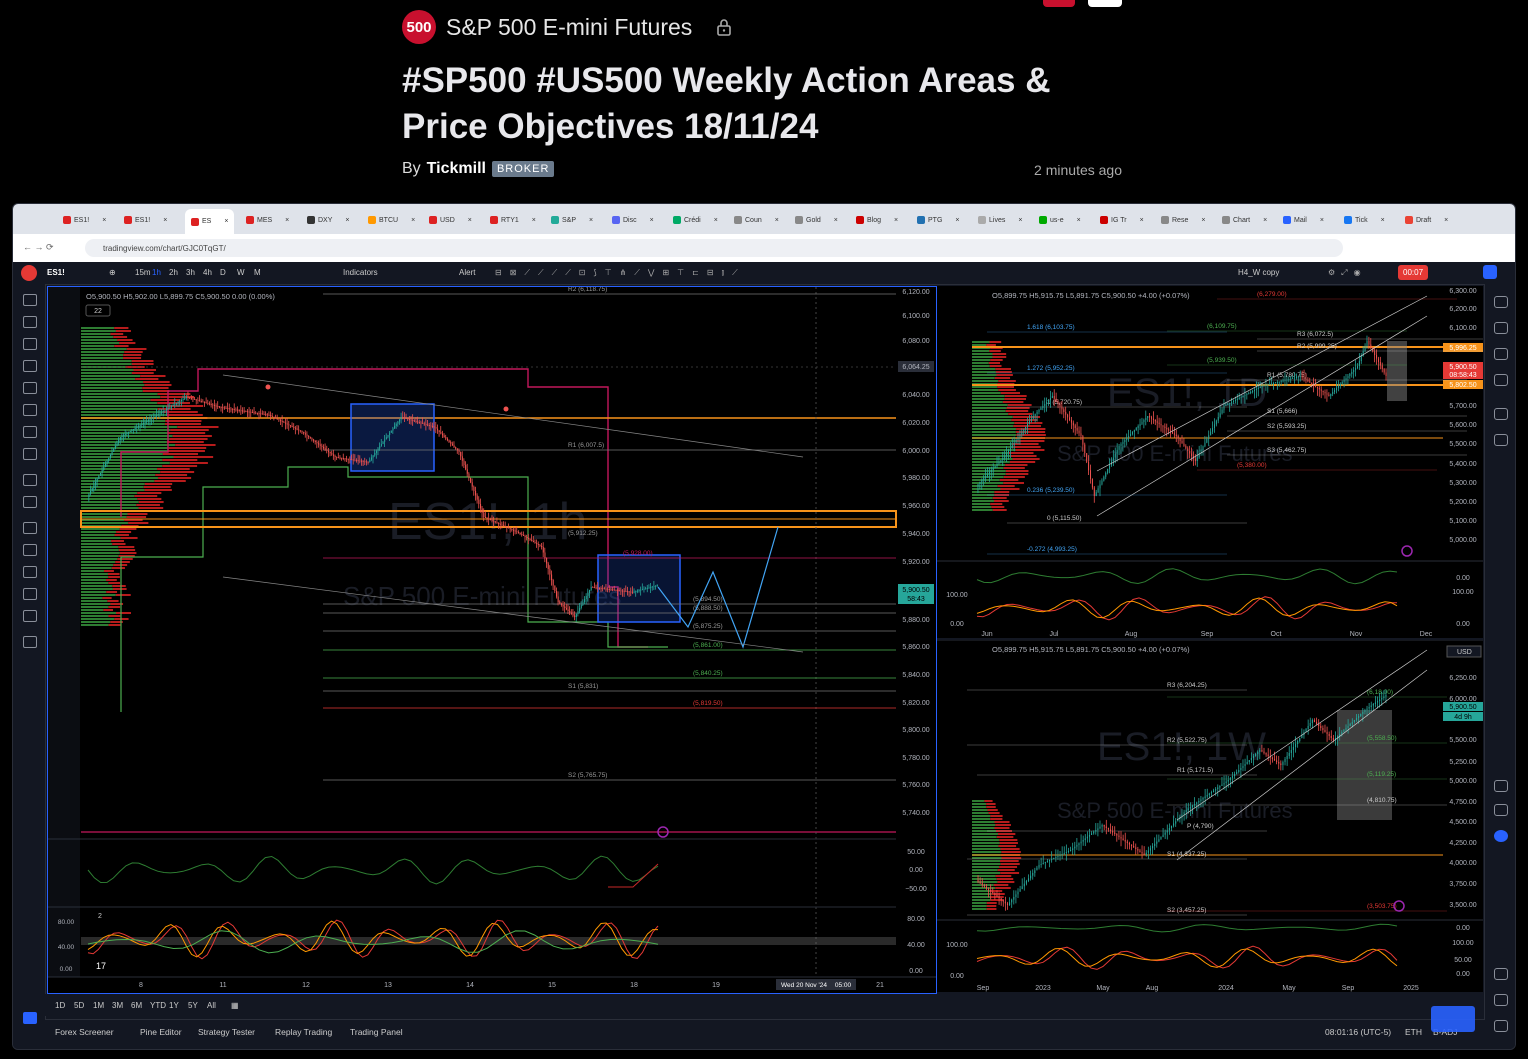 Image resolution: width=1528 pixels, height=1059 pixels. What do you see at coordinates (1501, 302) in the screenshot?
I see `watchlist-icon` at bounding box center [1501, 302].